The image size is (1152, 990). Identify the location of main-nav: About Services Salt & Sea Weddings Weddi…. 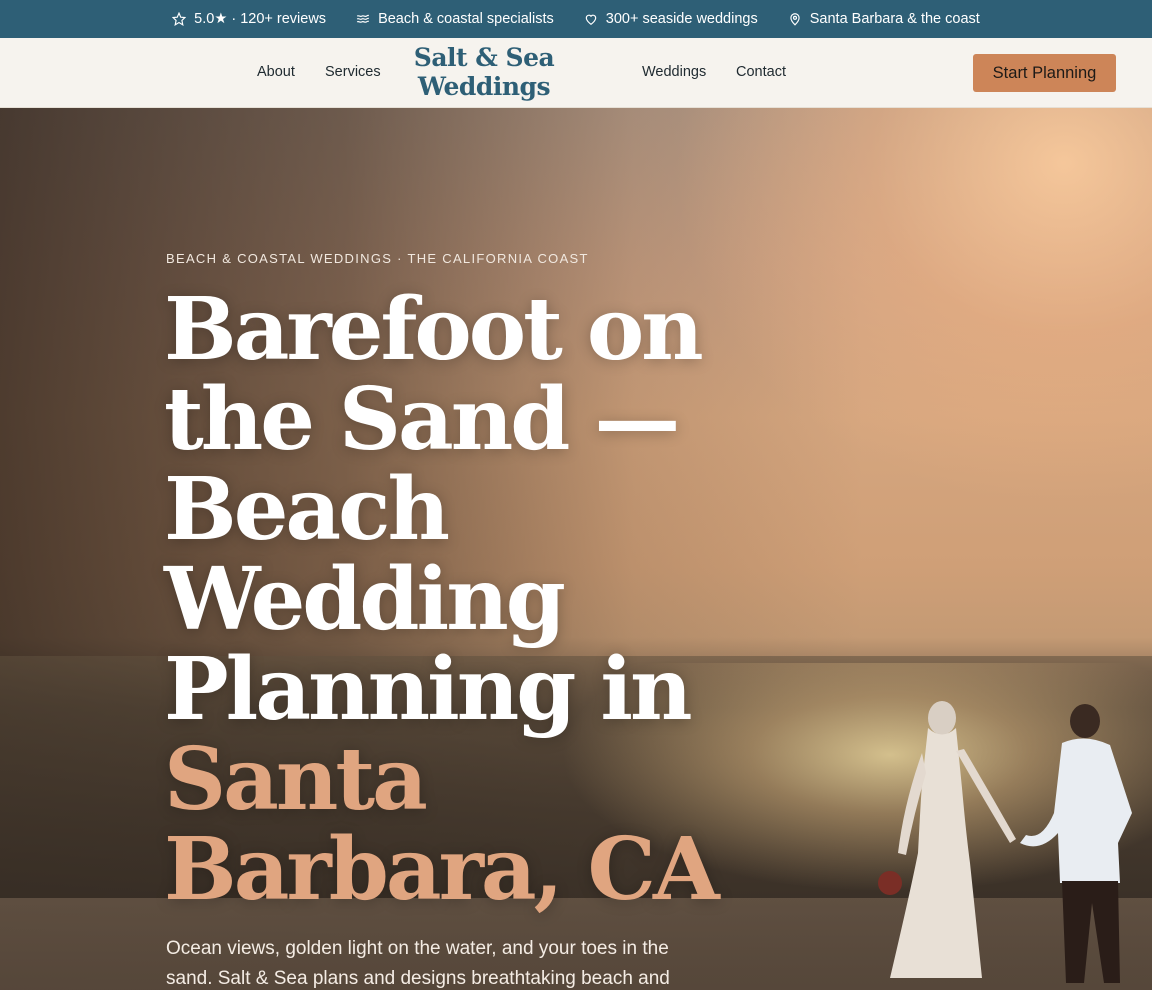
(576, 73).